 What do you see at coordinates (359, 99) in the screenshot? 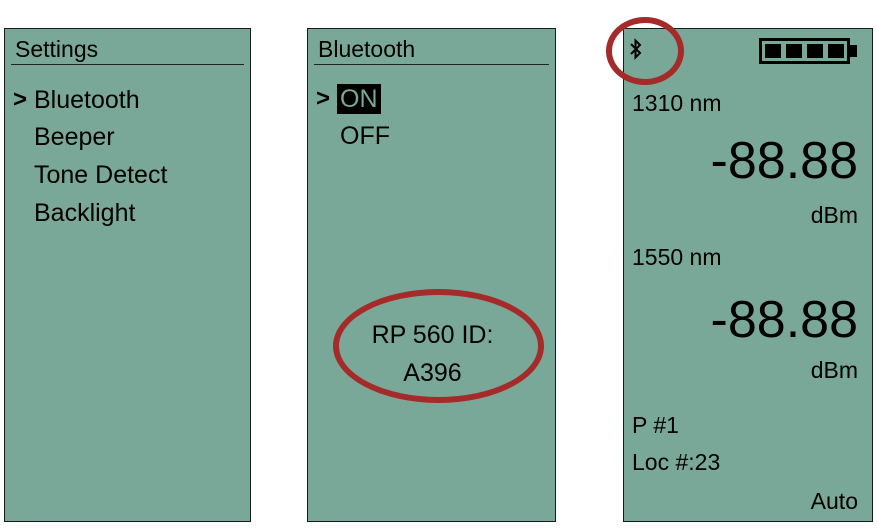
I see `option-on: ON` at bounding box center [359, 99].